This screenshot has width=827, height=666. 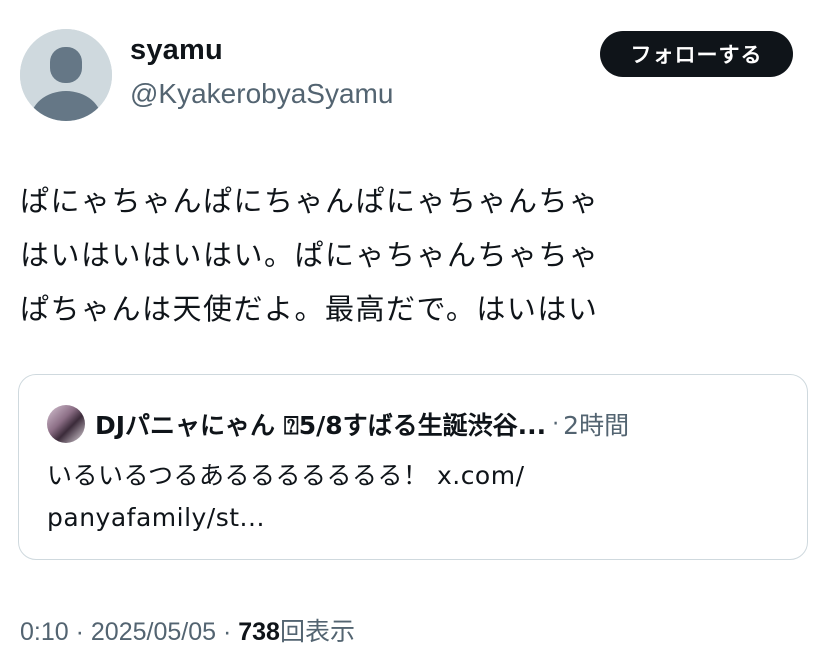 I want to click on quoted-tweet-header: DJパニャにゃん ⍰5/8すばる生誕渋谷... · 2時間, so click(x=338, y=424).